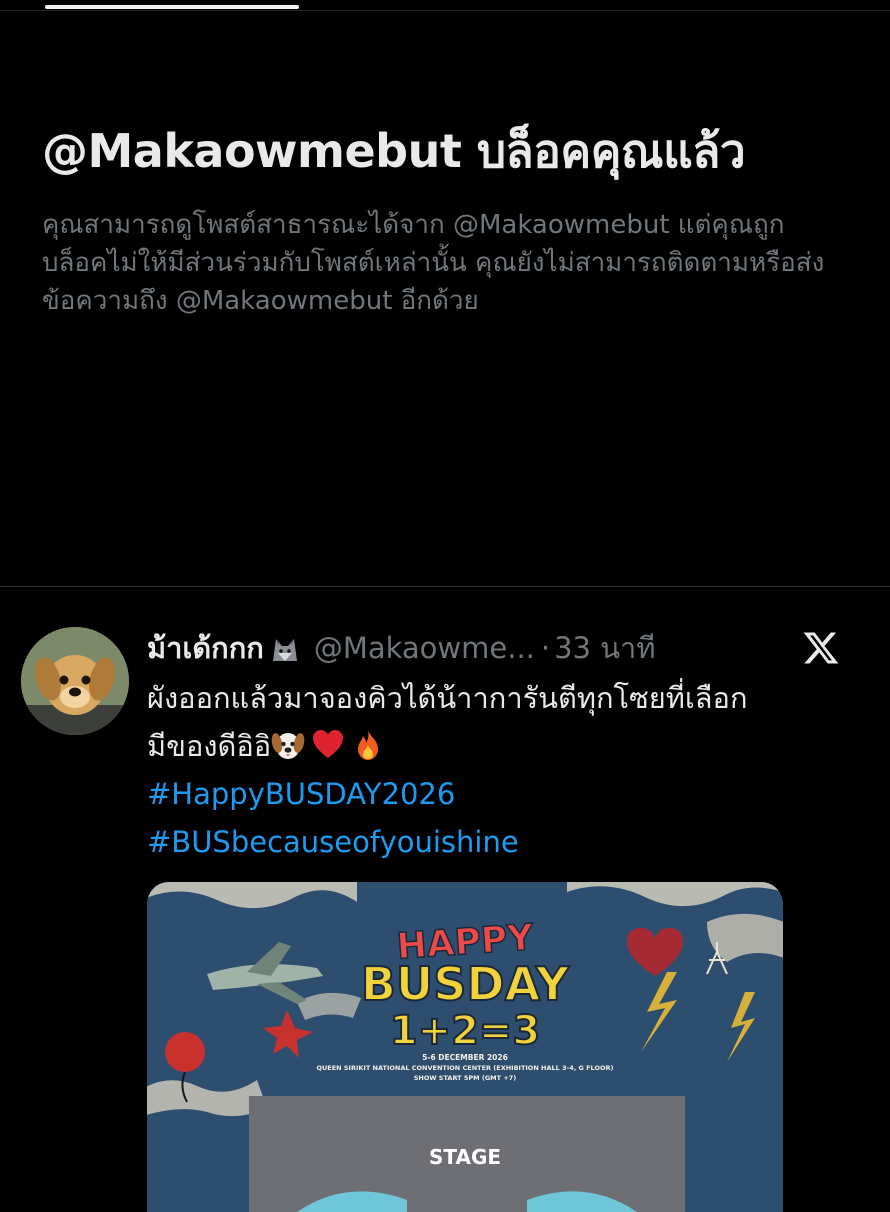 The width and height of the screenshot is (890, 1212). What do you see at coordinates (445, 10) in the screenshot?
I see `top-divider` at bounding box center [445, 10].